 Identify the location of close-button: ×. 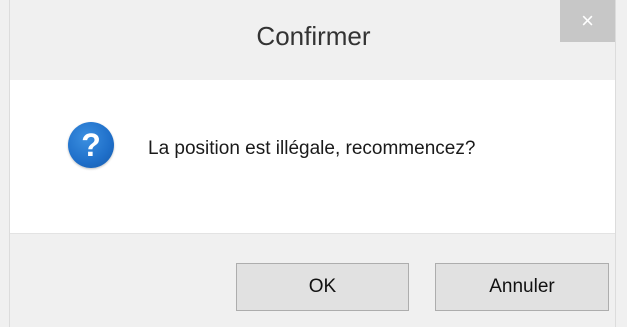
(587, 21).